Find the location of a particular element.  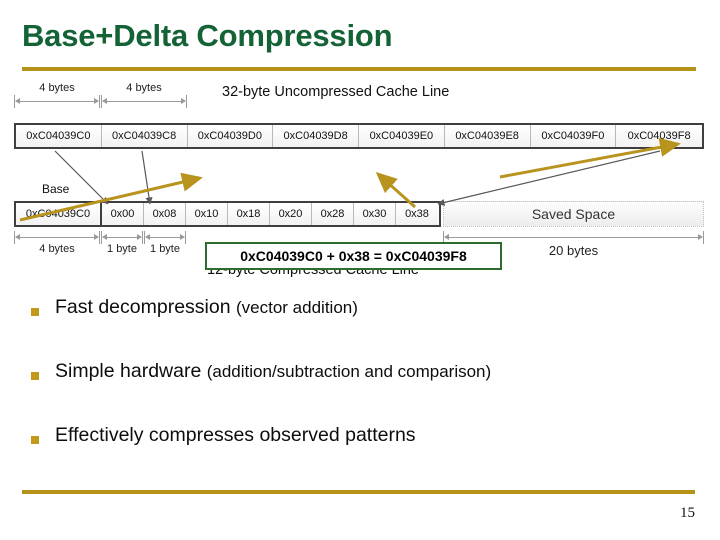

uncompressed-cell: 0xC04039E8 is located at coordinates (487, 136).